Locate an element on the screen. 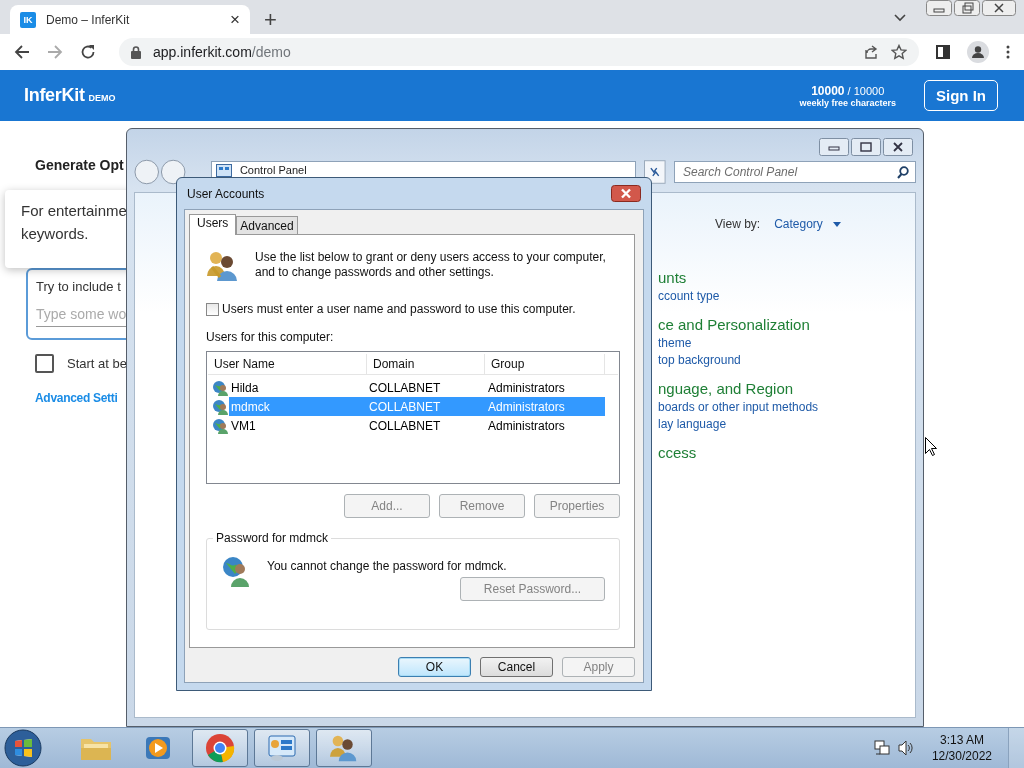 The image size is (1024, 768). share-icon is located at coordinates (871, 52).